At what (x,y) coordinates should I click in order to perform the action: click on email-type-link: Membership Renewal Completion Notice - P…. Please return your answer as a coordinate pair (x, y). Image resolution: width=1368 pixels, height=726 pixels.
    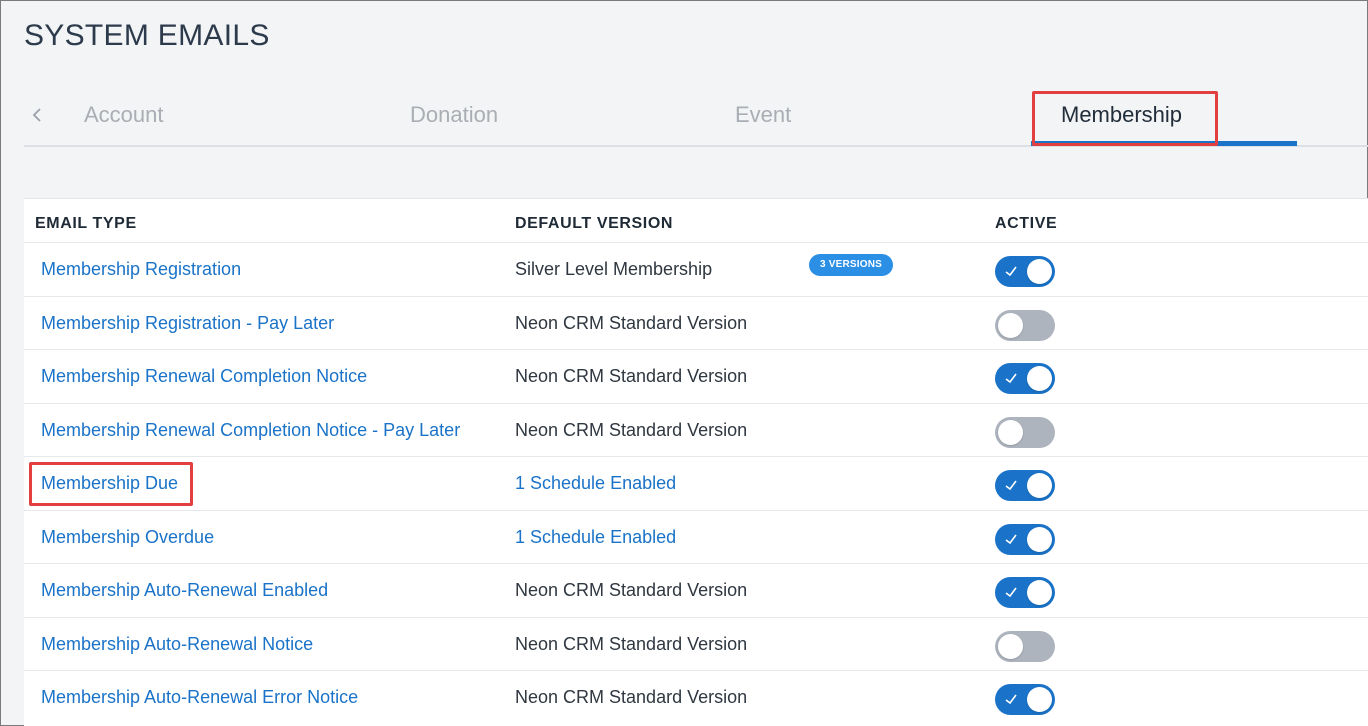
    Looking at the image, I should click on (250, 430).